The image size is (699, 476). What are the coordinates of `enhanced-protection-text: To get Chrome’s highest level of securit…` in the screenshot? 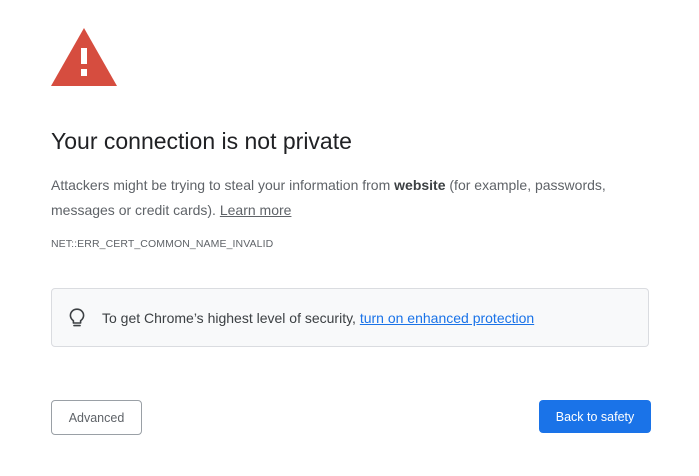 It's located at (231, 318).